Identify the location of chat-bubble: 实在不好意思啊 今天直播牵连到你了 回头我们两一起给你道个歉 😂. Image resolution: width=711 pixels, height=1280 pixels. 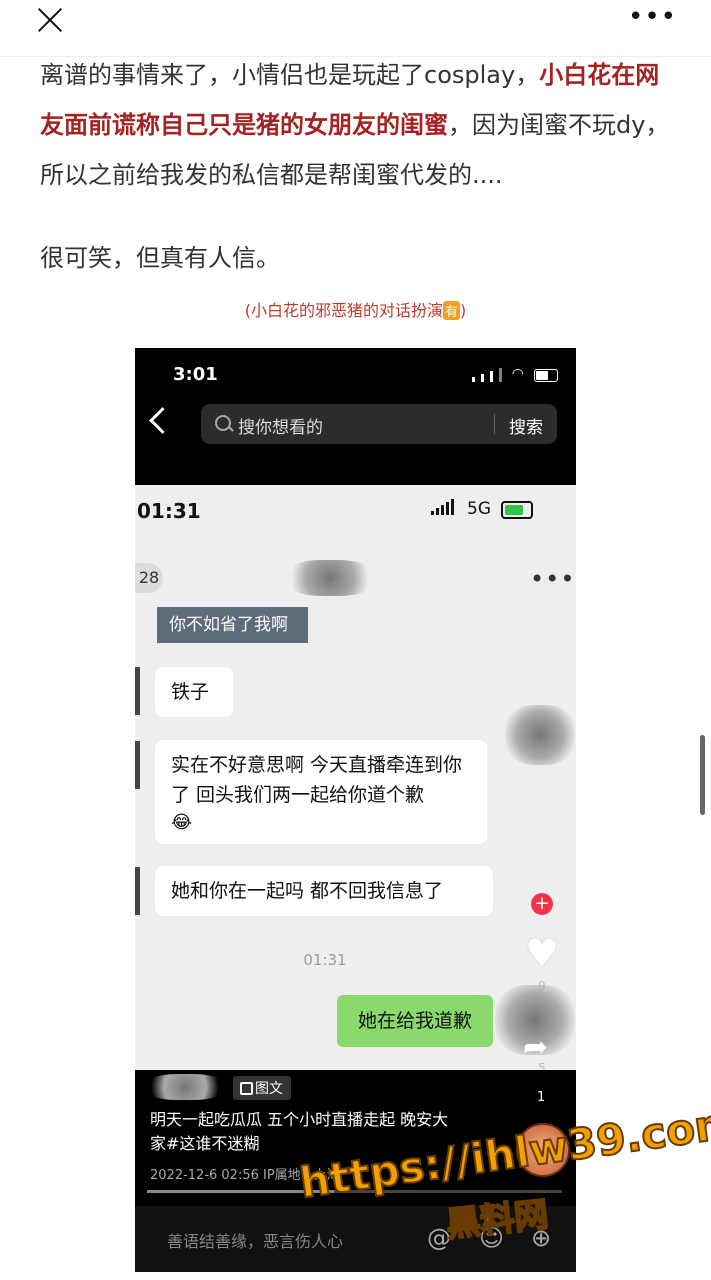
(321, 792).